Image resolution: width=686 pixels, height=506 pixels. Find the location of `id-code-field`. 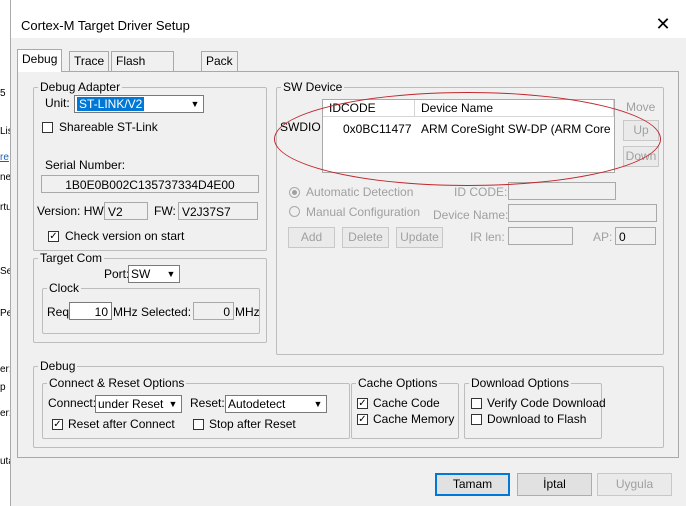

id-code-field is located at coordinates (562, 191).